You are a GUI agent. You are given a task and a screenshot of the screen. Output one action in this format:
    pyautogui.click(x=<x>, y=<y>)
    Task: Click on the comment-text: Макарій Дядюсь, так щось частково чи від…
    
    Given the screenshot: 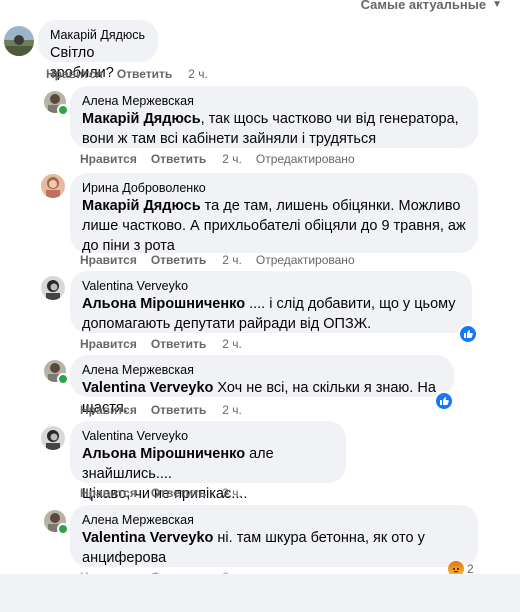 What is the action you would take?
    pyautogui.click(x=270, y=129)
    